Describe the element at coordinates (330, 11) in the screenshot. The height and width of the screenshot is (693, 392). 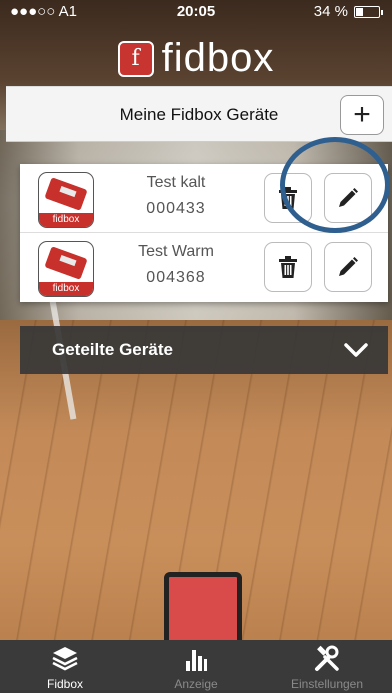
I see `battery-percent: 34 %` at that location.